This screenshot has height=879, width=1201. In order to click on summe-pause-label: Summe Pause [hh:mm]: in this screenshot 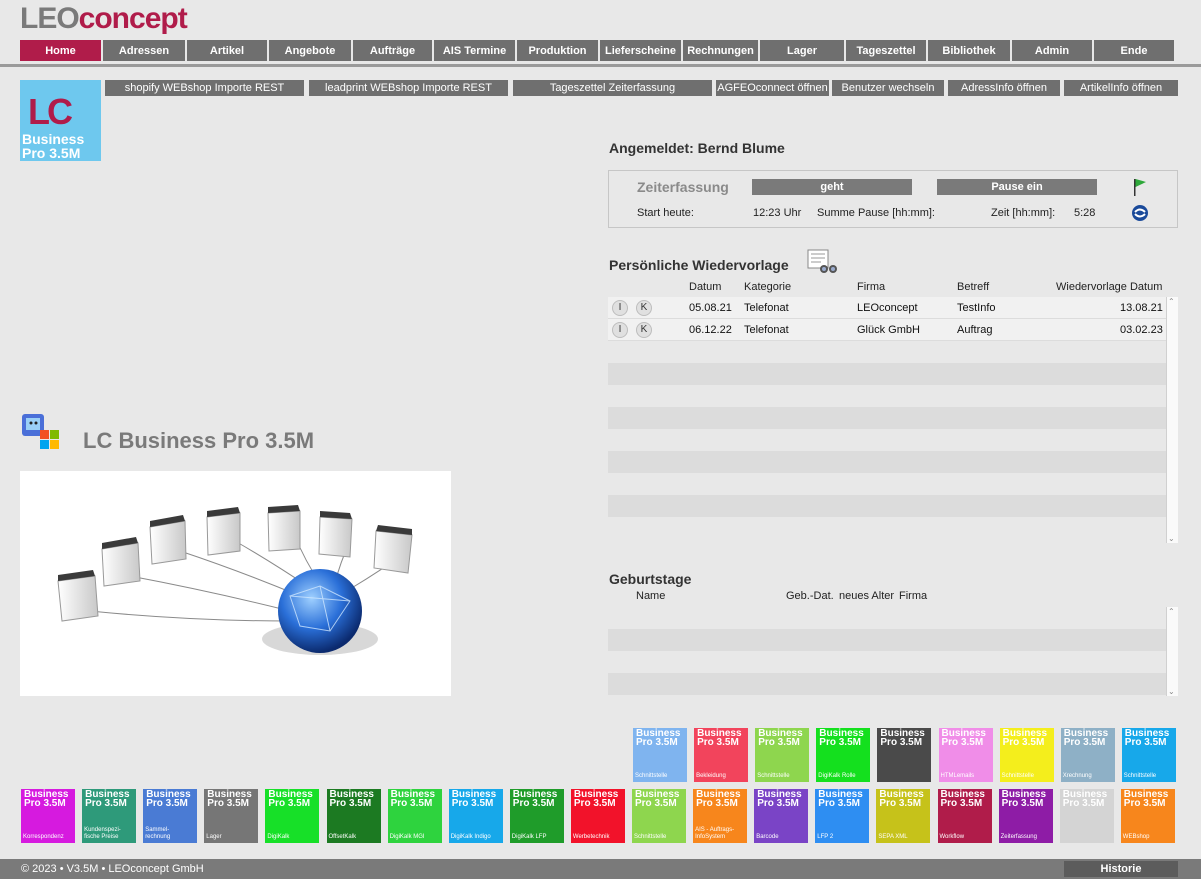, I will do `click(876, 213)`.